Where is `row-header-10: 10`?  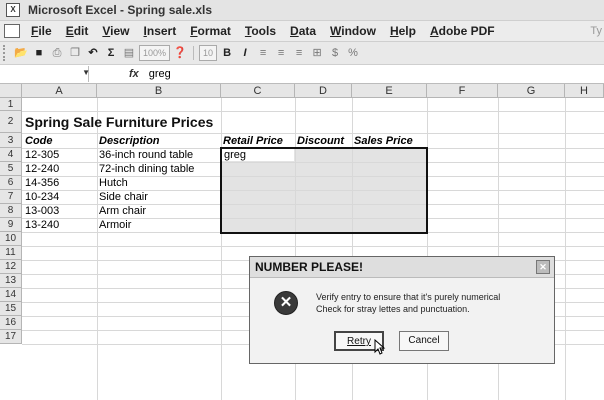 row-header-10: 10 is located at coordinates (11, 239).